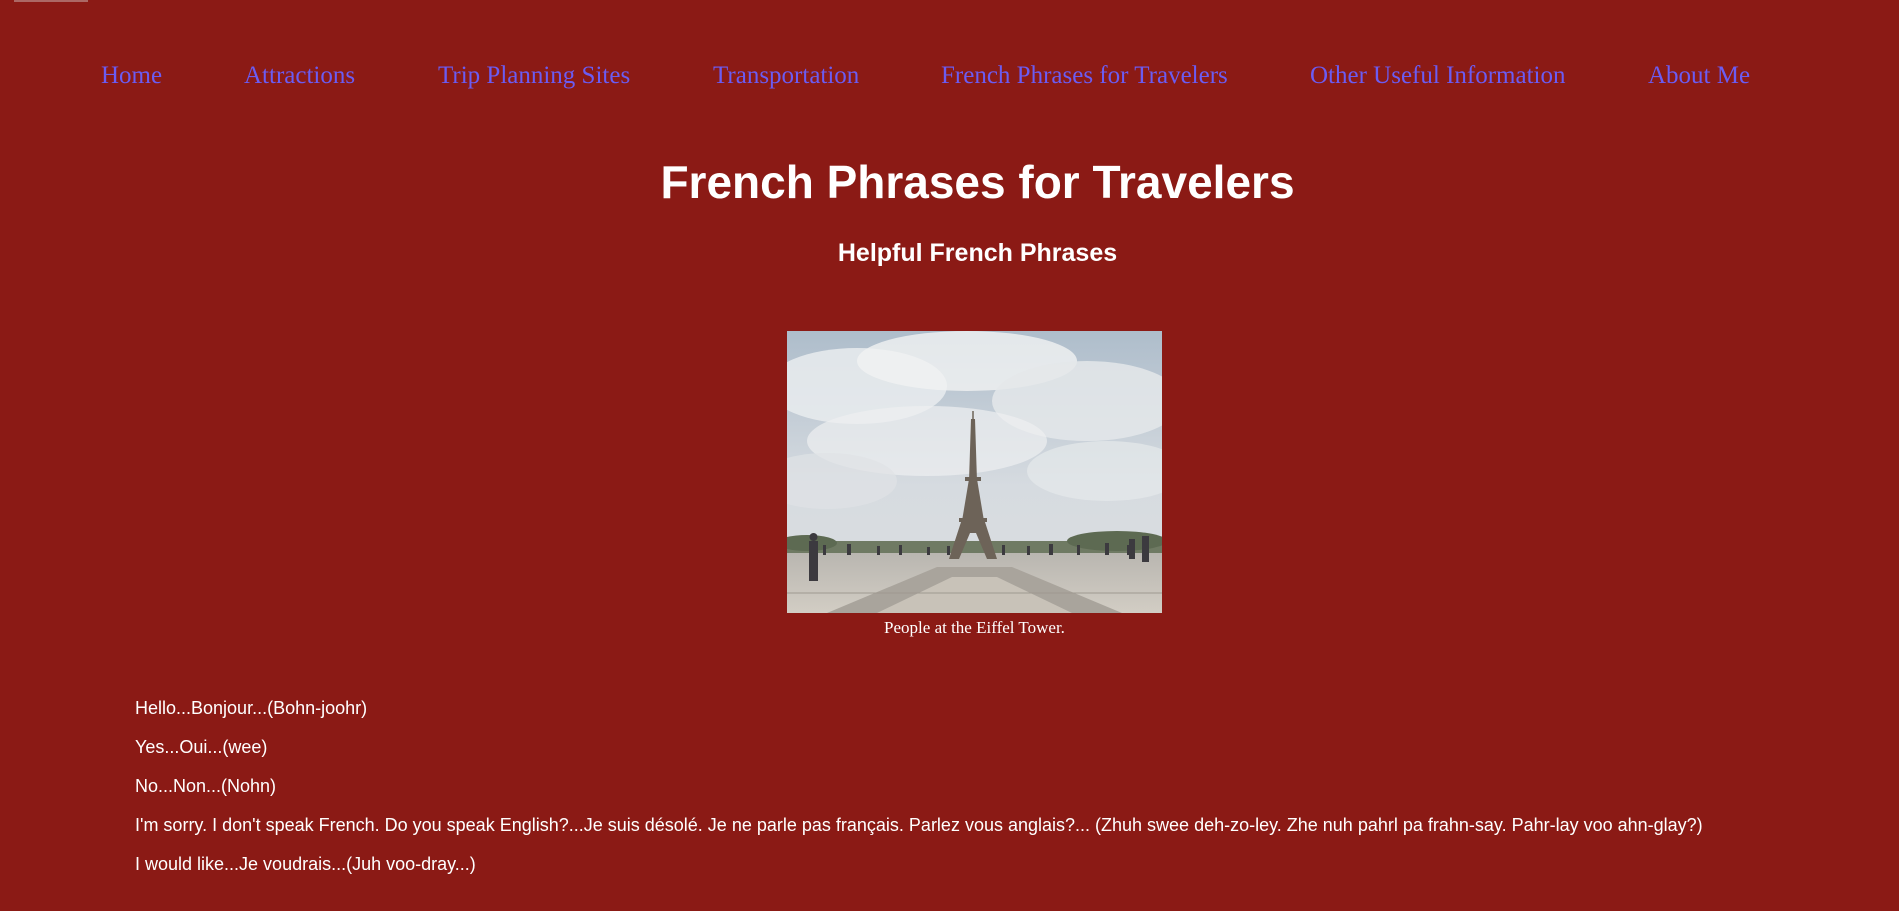 The width and height of the screenshot is (1899, 911). I want to click on page-title: French Phrases for Travelers, so click(977, 182).